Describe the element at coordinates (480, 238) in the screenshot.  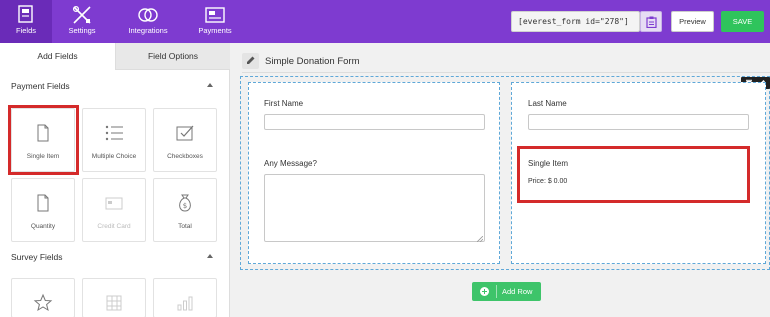
I see `resize-grip-icon` at that location.